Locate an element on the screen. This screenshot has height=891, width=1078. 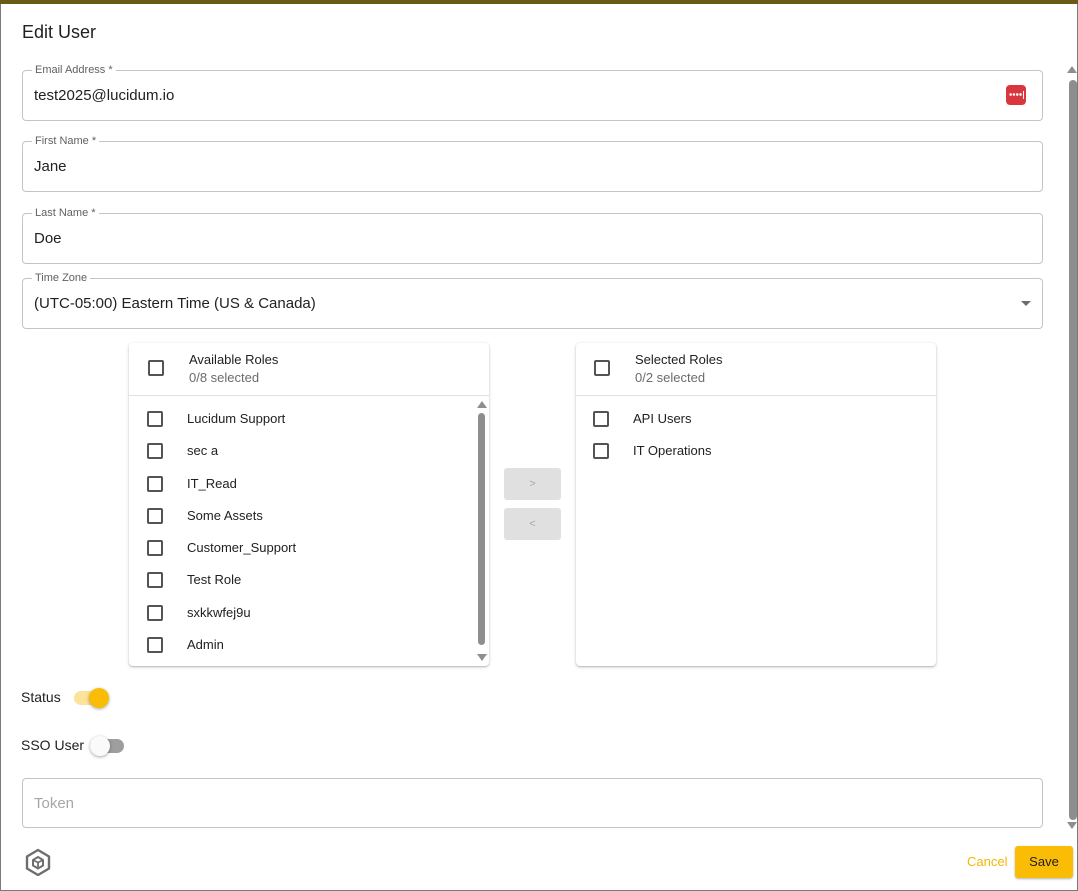
role-label: Lucidum Support is located at coordinates (236, 418).